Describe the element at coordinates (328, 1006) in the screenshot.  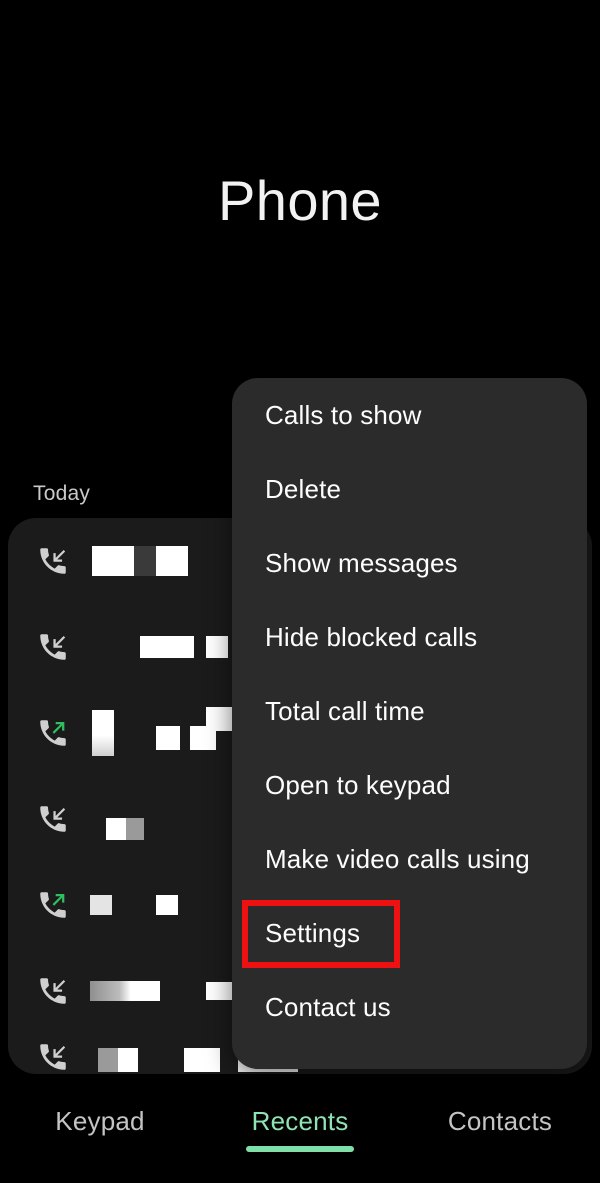
I see `menu-item-label: Contact us` at that location.